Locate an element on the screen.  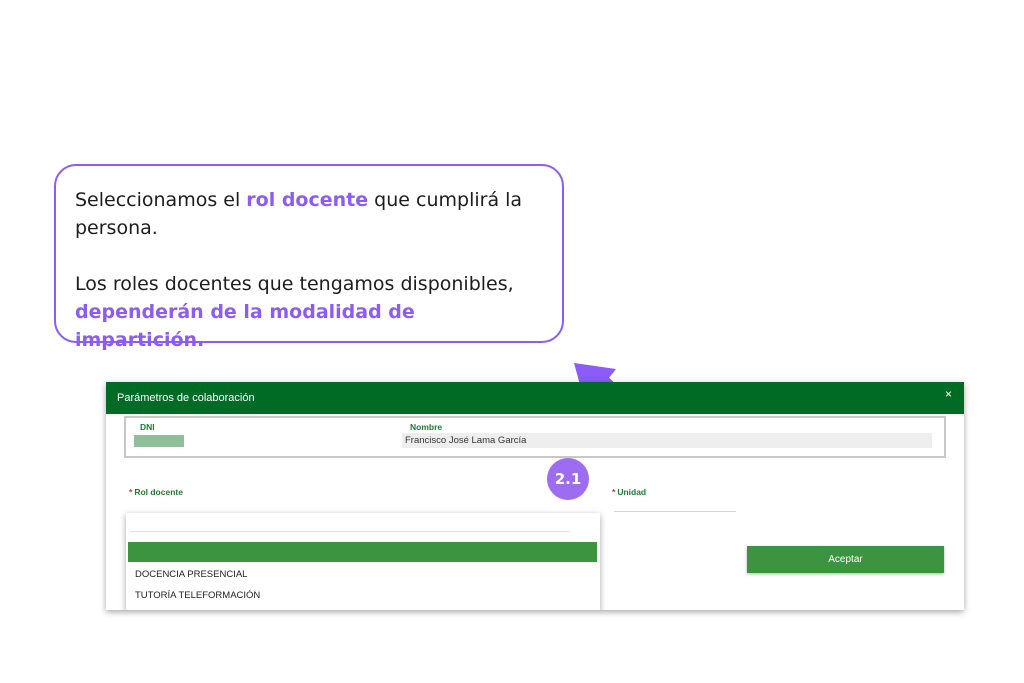
dialog-header: Parámetros de colaboración × is located at coordinates (535, 398).